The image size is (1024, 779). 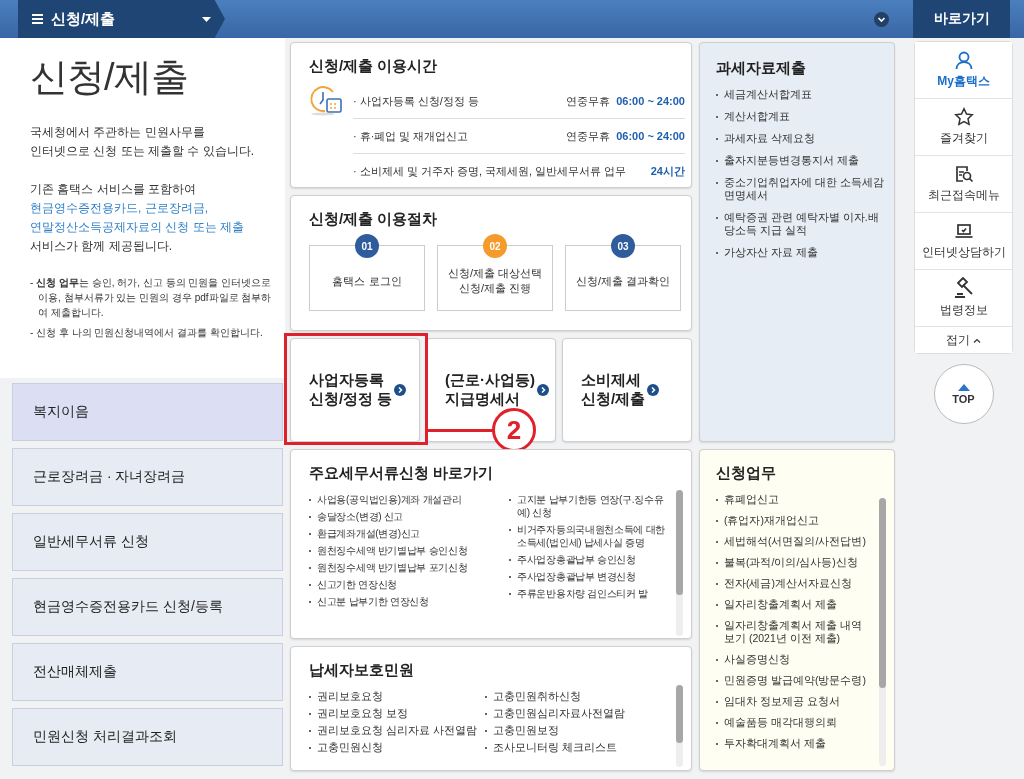 I want to click on step-label: 신청/제출 대상선택, so click(x=495, y=273).